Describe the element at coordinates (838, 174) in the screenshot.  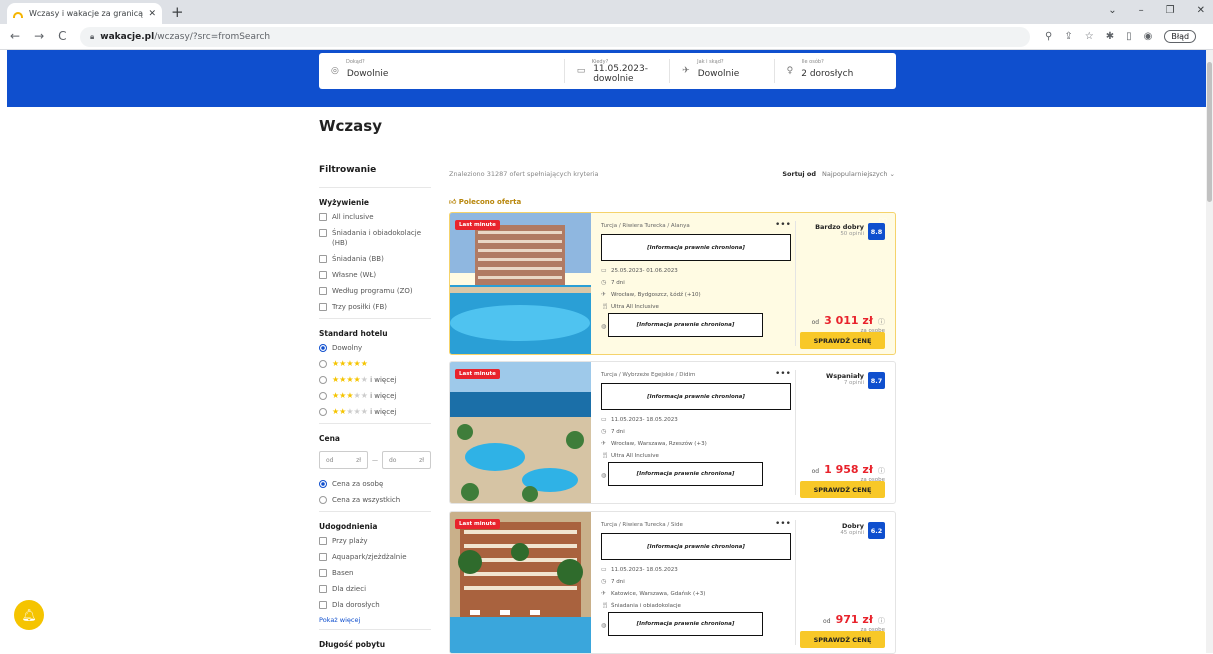
I see `sort-dropdown: Sortuj od Najpopularniejszych ⌄` at that location.